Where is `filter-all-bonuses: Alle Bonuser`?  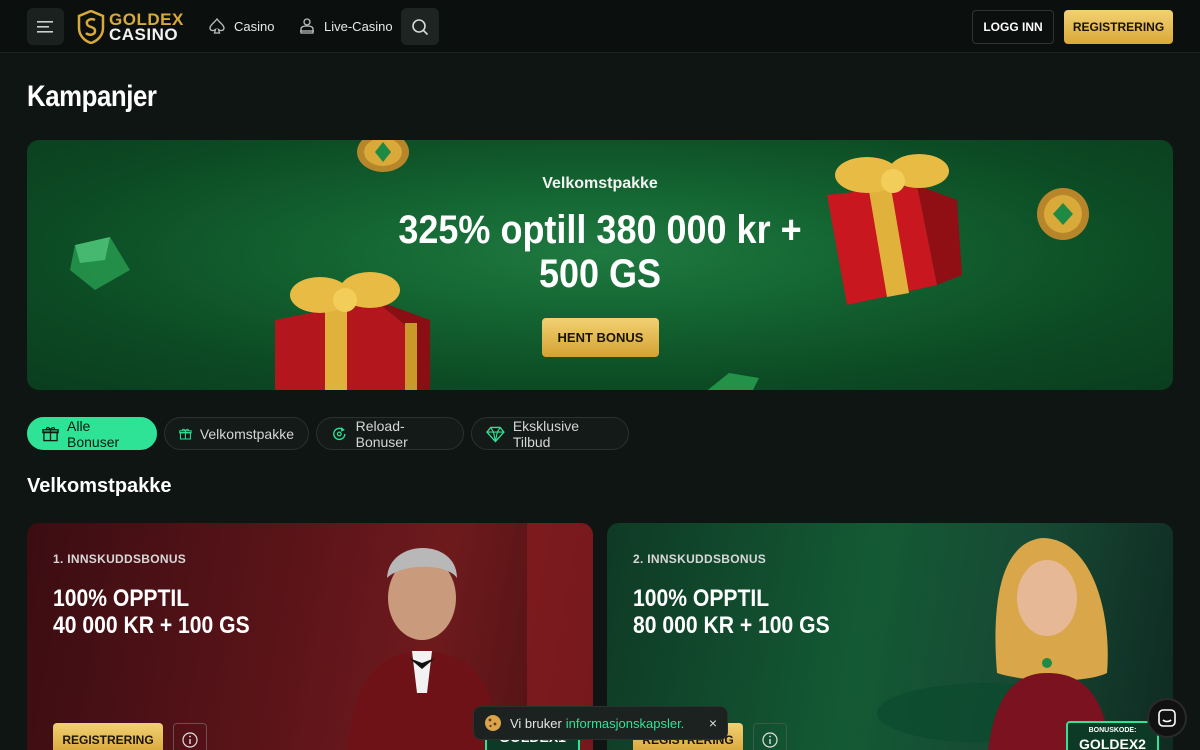
filter-all-bonuses: Alle Bonuser is located at coordinates (92, 433).